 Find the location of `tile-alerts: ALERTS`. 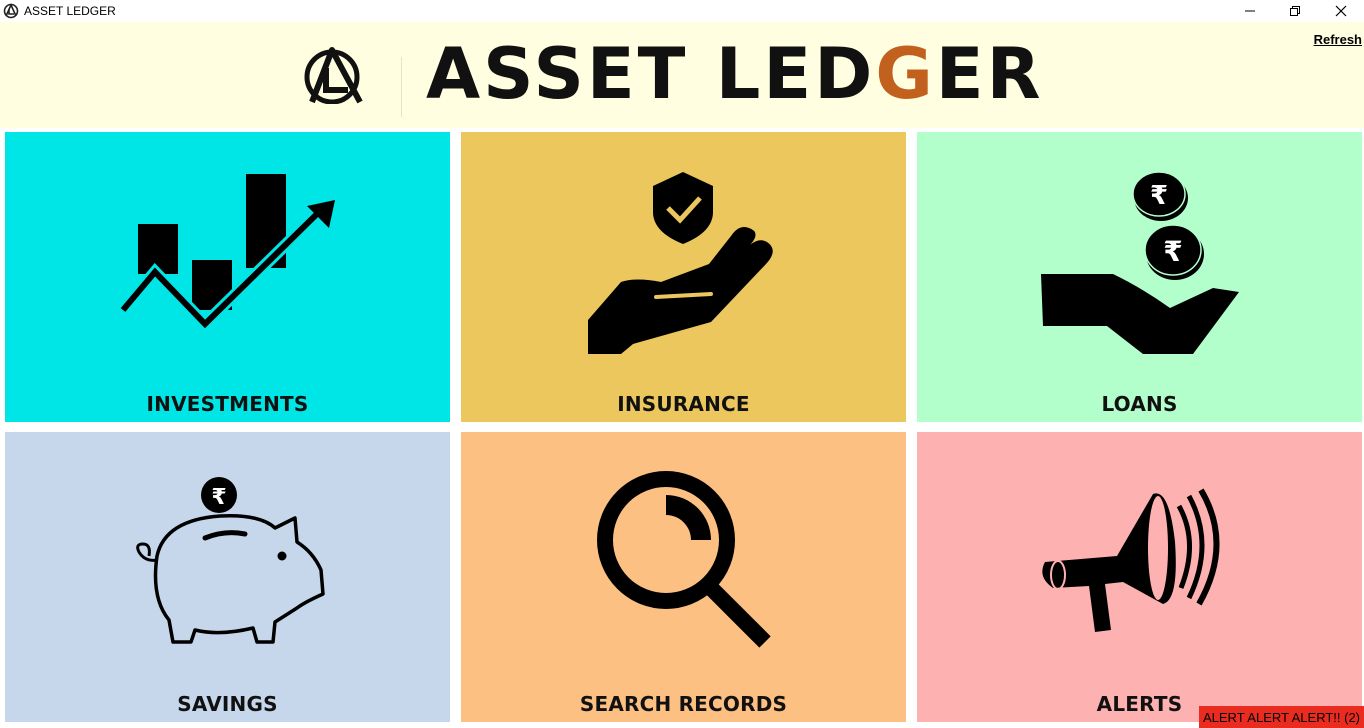

tile-alerts: ALERTS is located at coordinates (1139, 577).